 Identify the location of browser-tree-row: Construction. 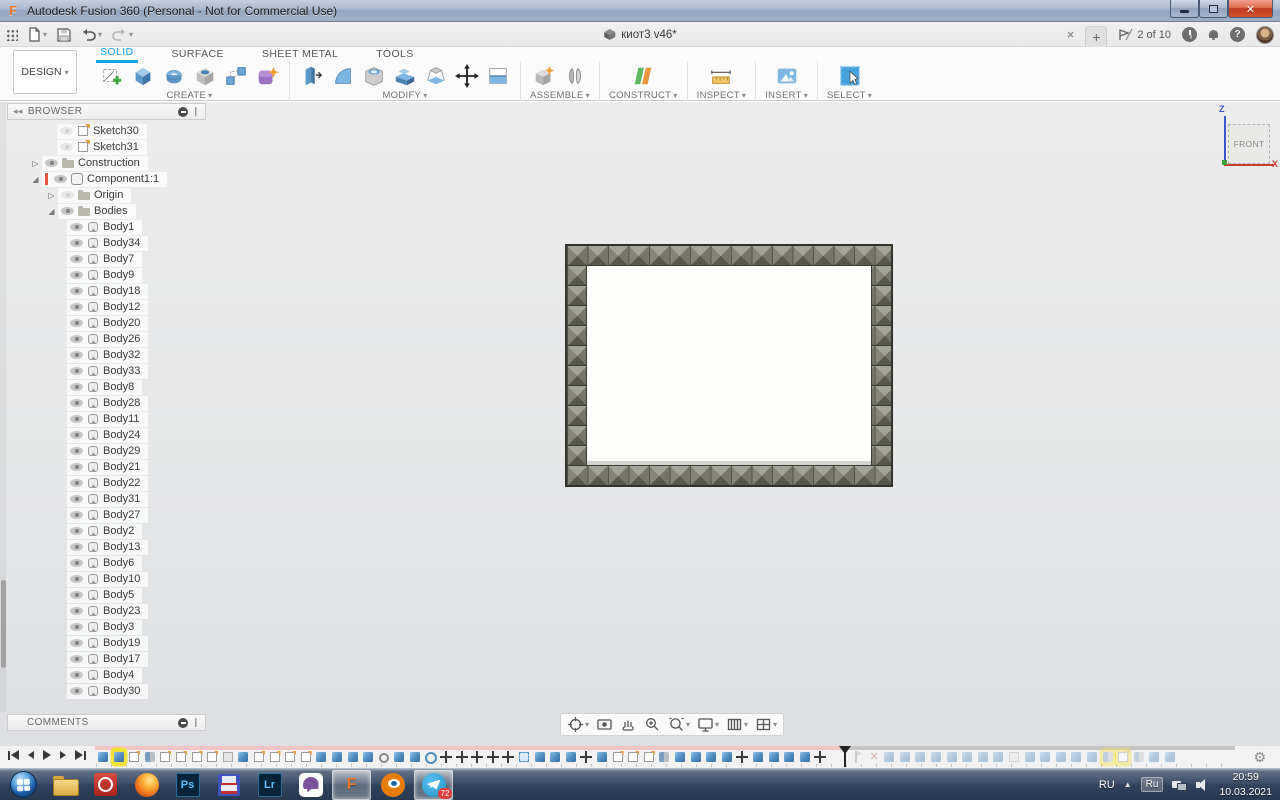
(106, 163).